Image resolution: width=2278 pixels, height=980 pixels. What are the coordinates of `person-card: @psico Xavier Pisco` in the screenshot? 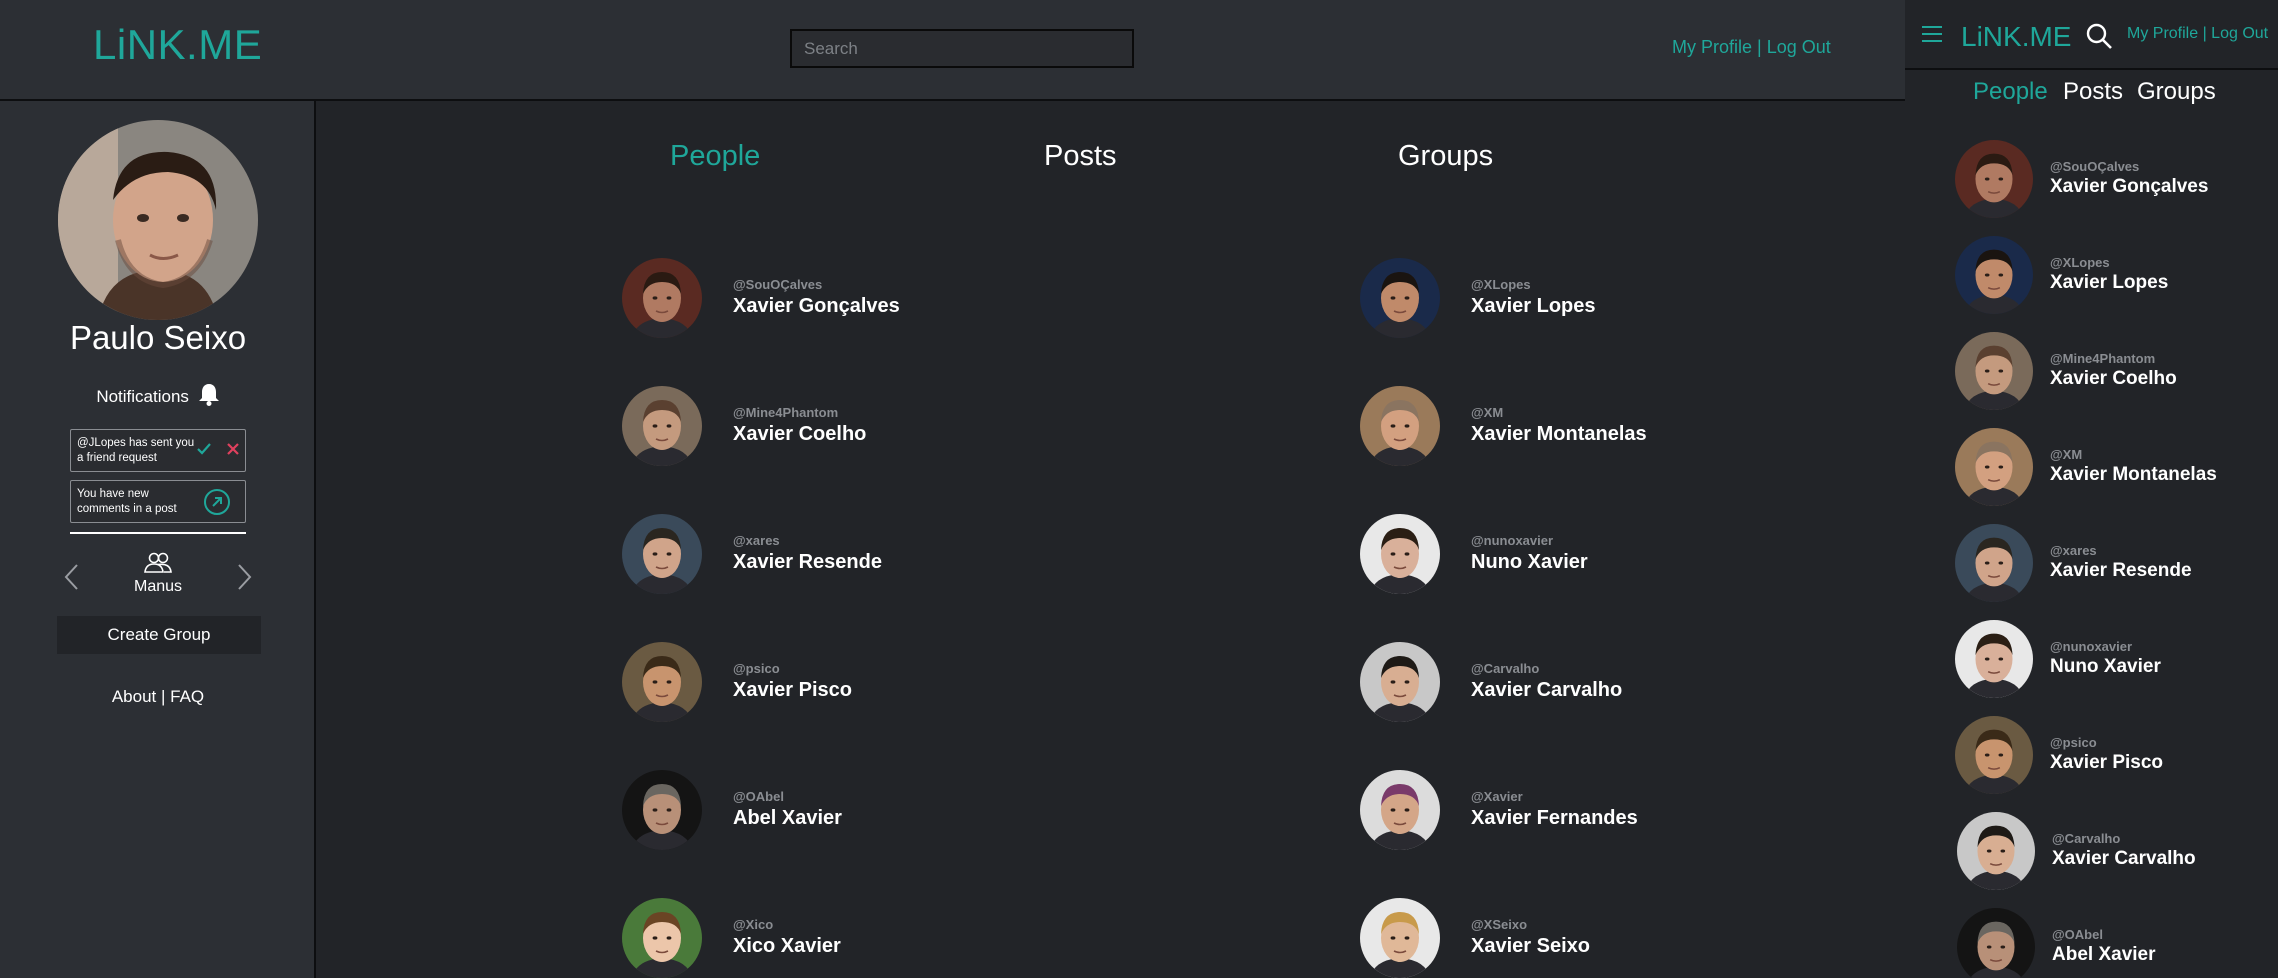 It's located at (832, 683).